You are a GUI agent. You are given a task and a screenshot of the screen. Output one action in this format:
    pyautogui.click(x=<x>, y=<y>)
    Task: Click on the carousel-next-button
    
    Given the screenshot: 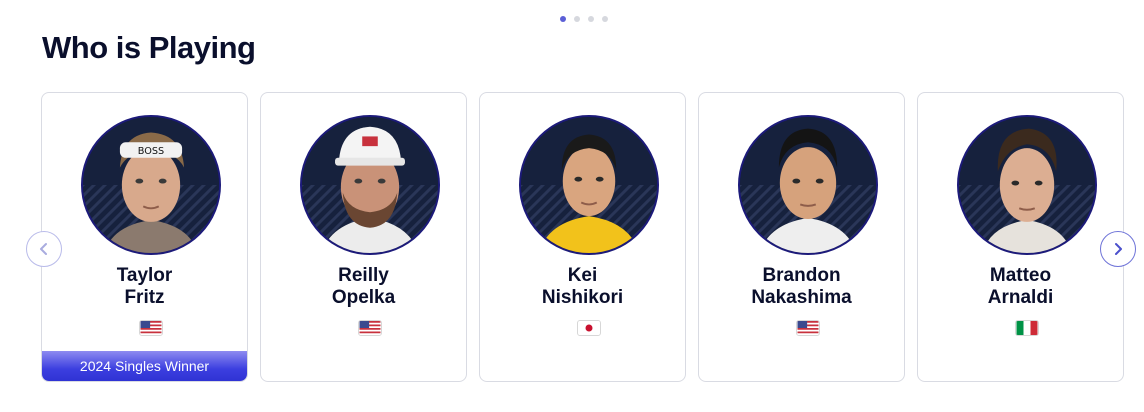 What is the action you would take?
    pyautogui.click(x=1118, y=249)
    